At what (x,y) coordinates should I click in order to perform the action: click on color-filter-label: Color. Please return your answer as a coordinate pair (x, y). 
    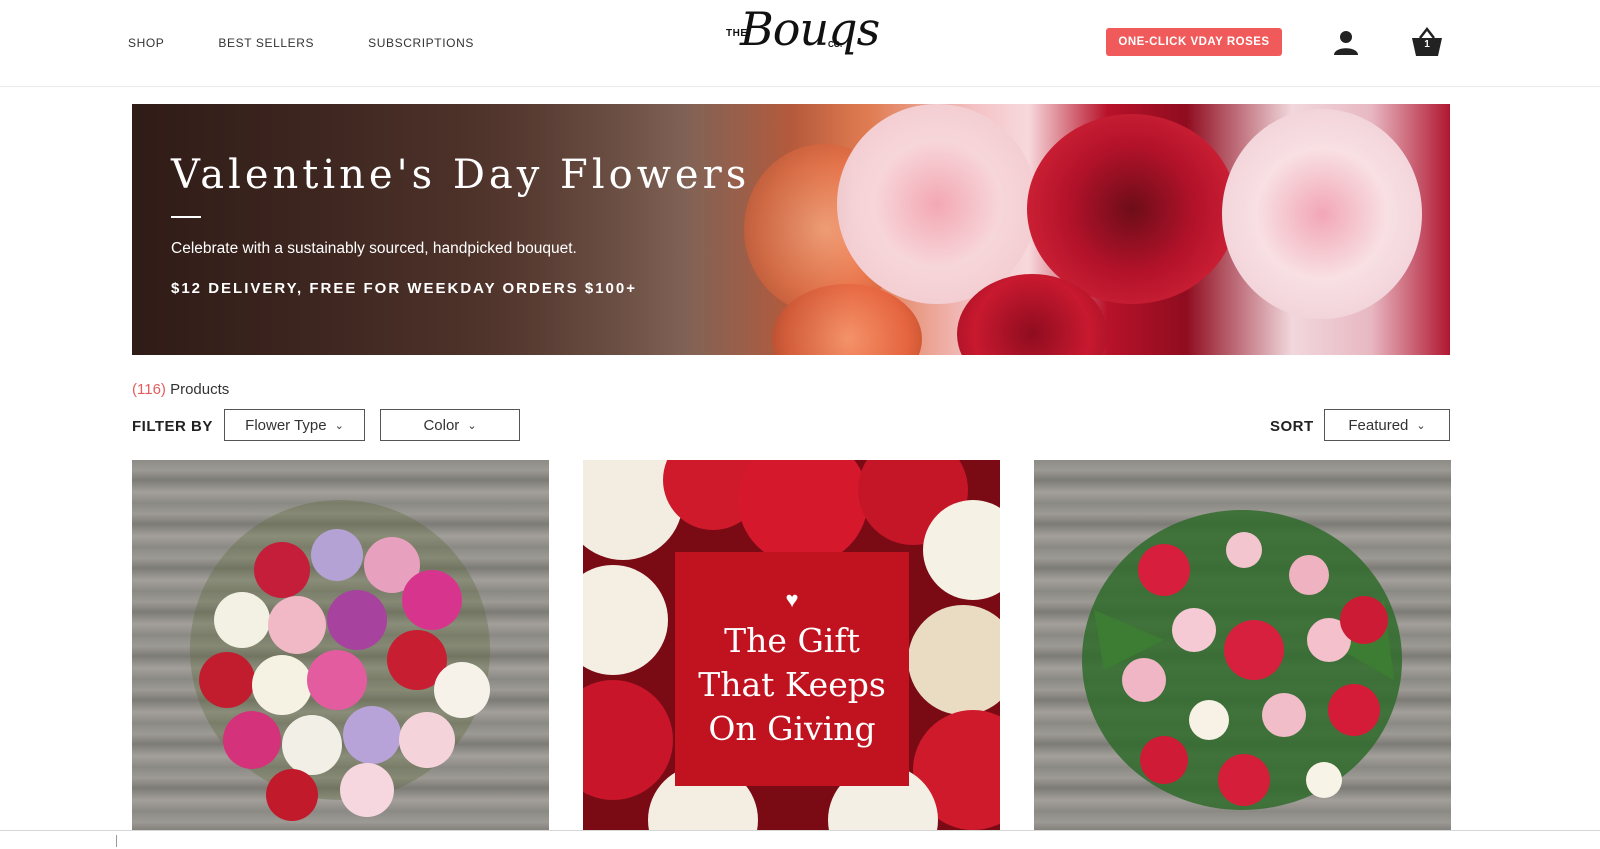
    Looking at the image, I should click on (441, 425).